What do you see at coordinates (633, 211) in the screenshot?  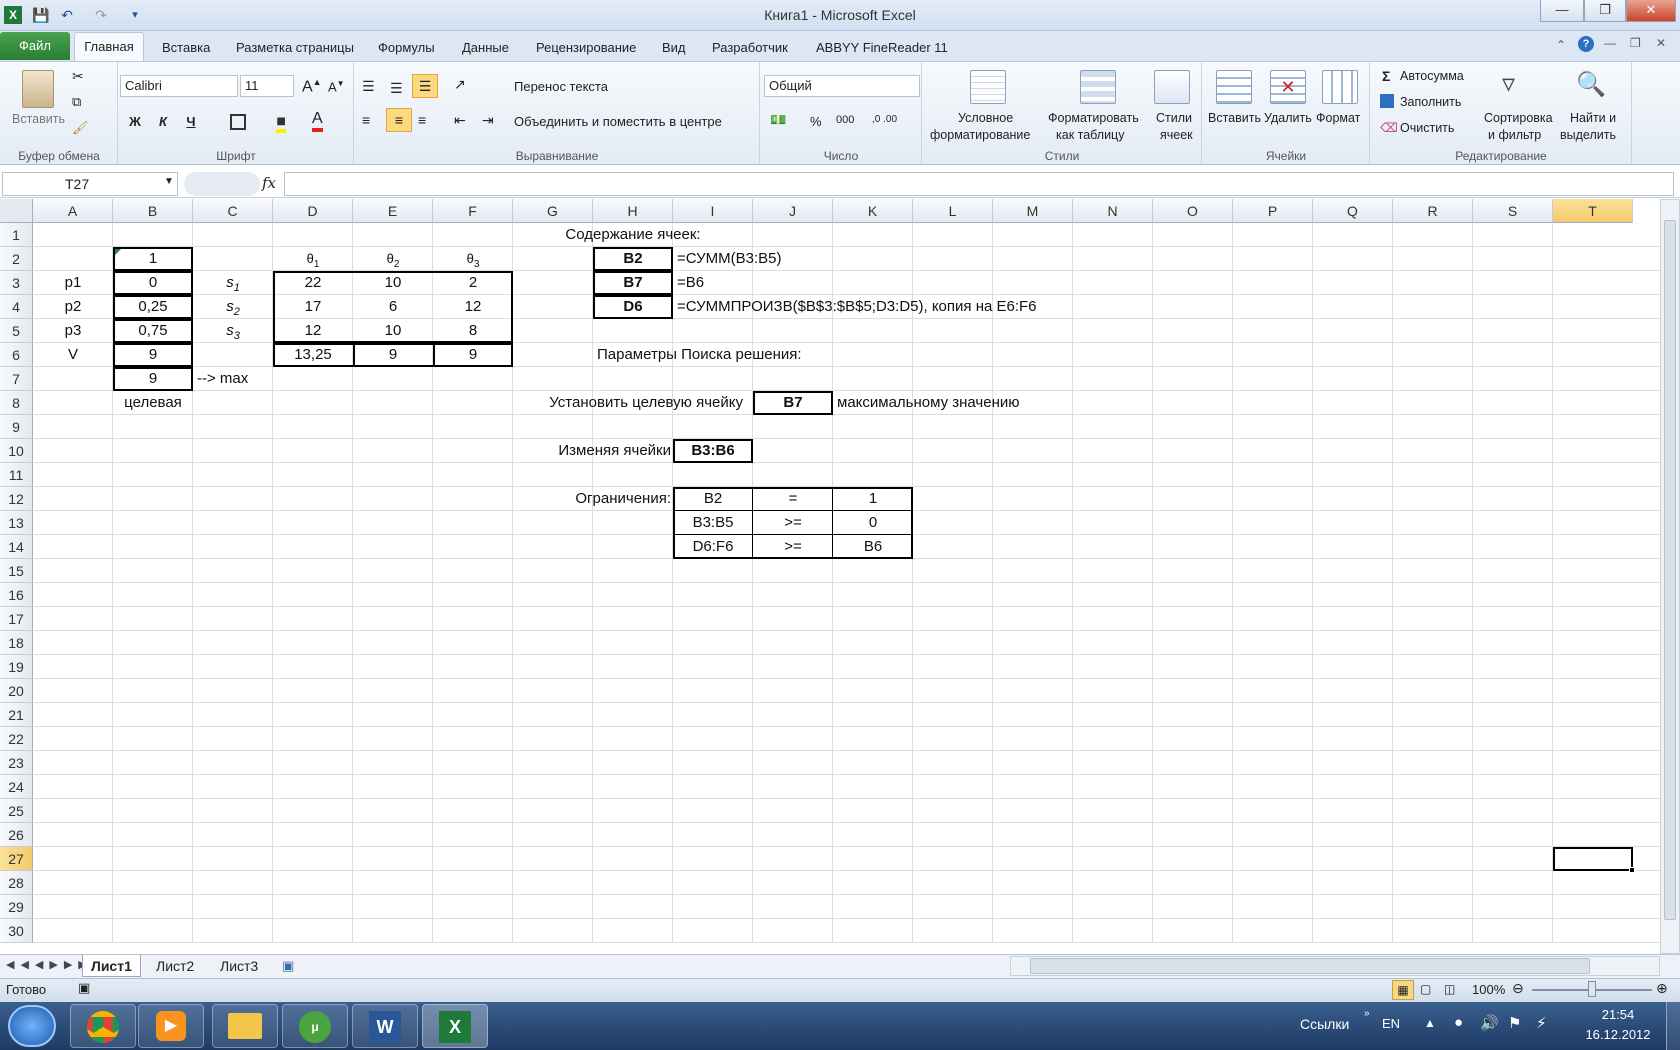 I see `column-header-h: H` at bounding box center [633, 211].